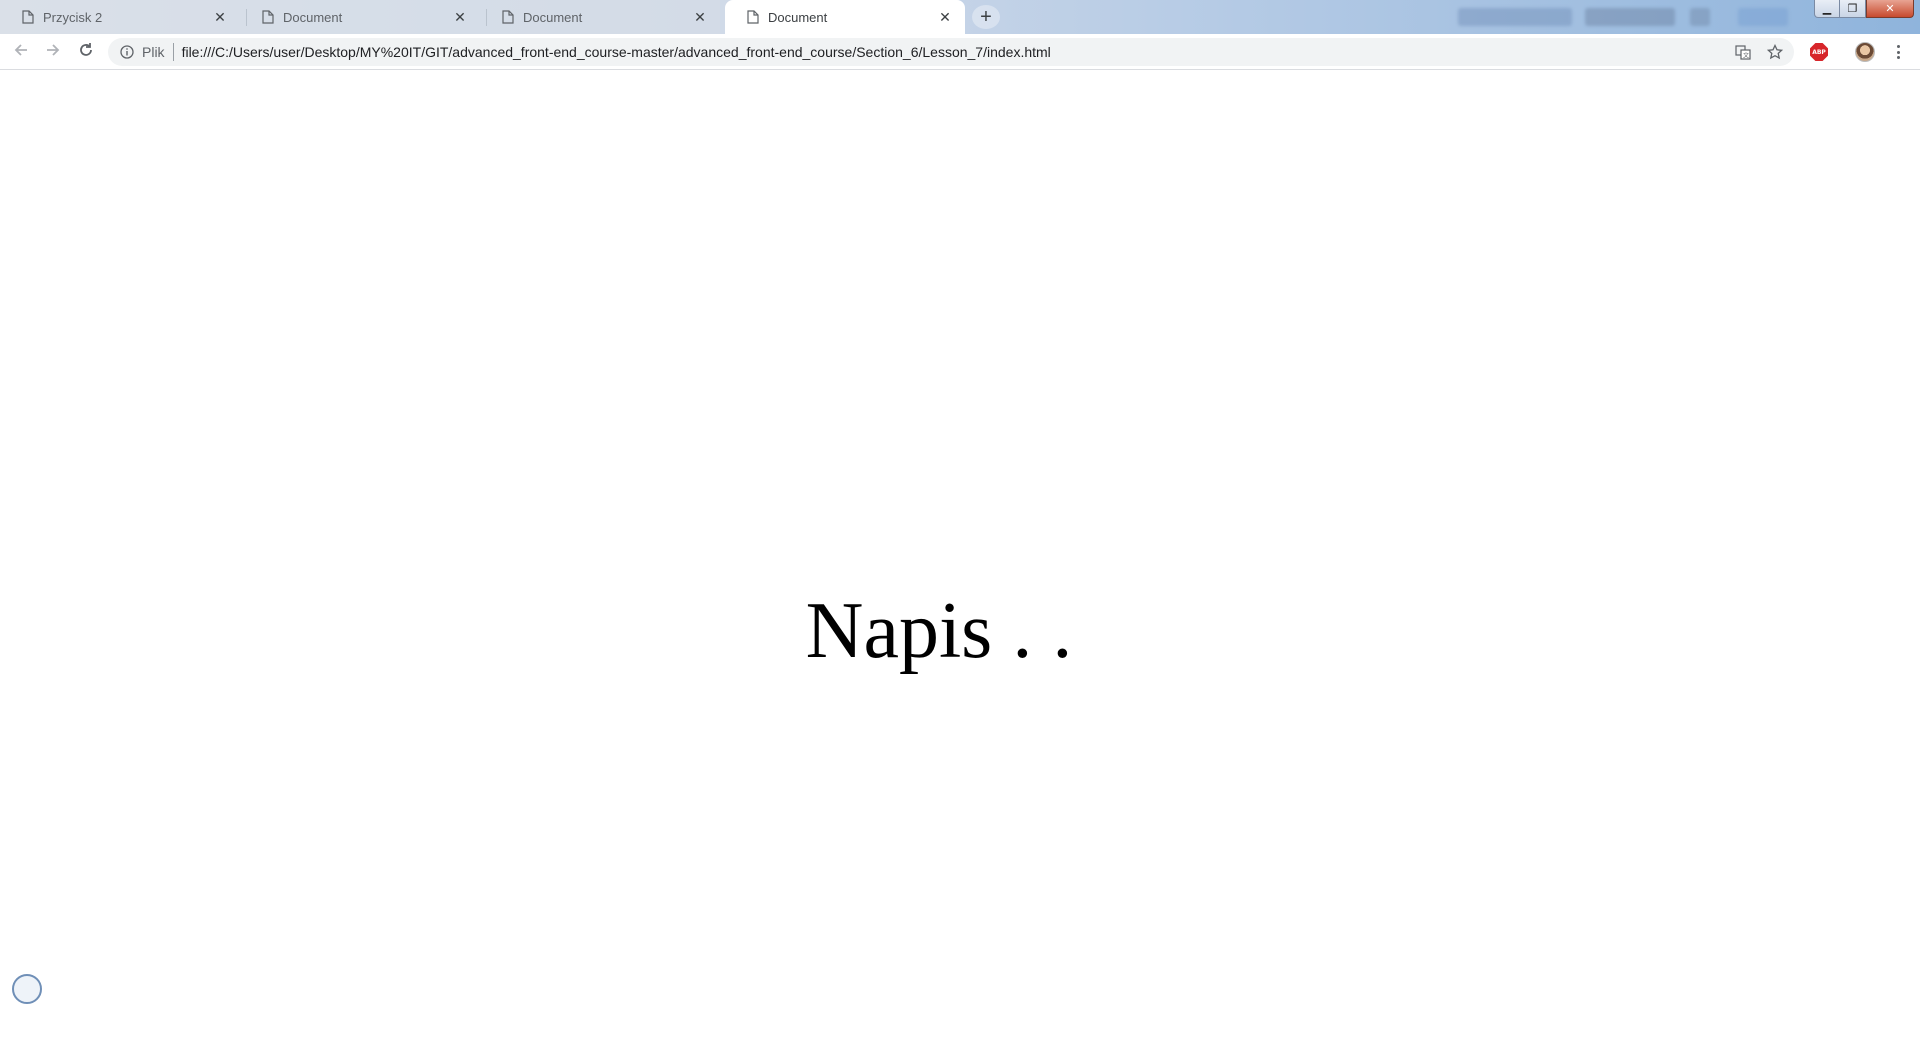 Image resolution: width=1920 pixels, height=1050 pixels. I want to click on close-window-button: ✕, so click(1890, 9).